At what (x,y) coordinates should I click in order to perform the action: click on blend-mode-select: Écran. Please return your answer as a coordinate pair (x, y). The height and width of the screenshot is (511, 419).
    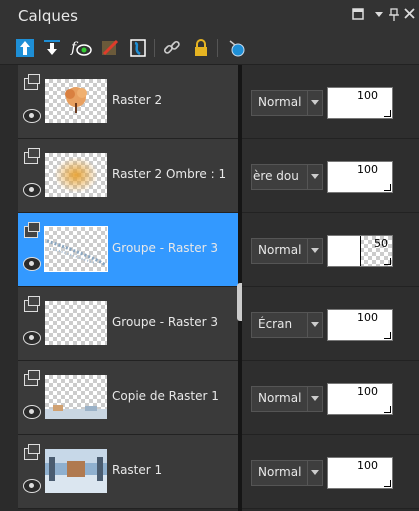
    Looking at the image, I should click on (287, 325).